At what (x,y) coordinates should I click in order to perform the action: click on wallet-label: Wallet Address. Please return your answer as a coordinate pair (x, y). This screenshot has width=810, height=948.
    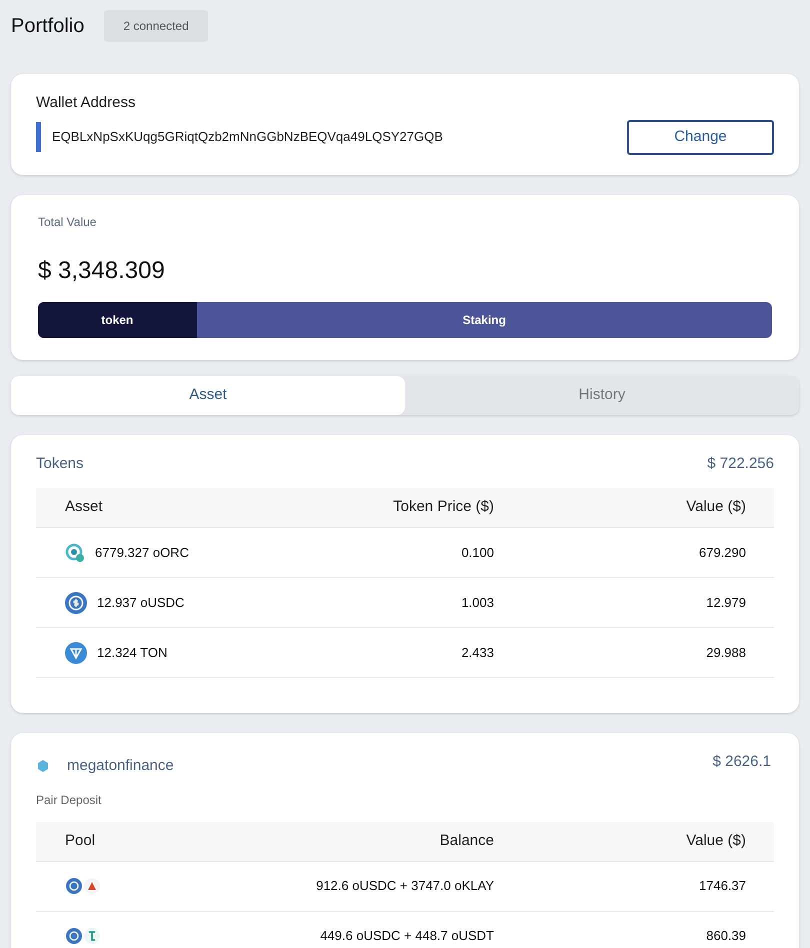
    Looking at the image, I should click on (86, 103).